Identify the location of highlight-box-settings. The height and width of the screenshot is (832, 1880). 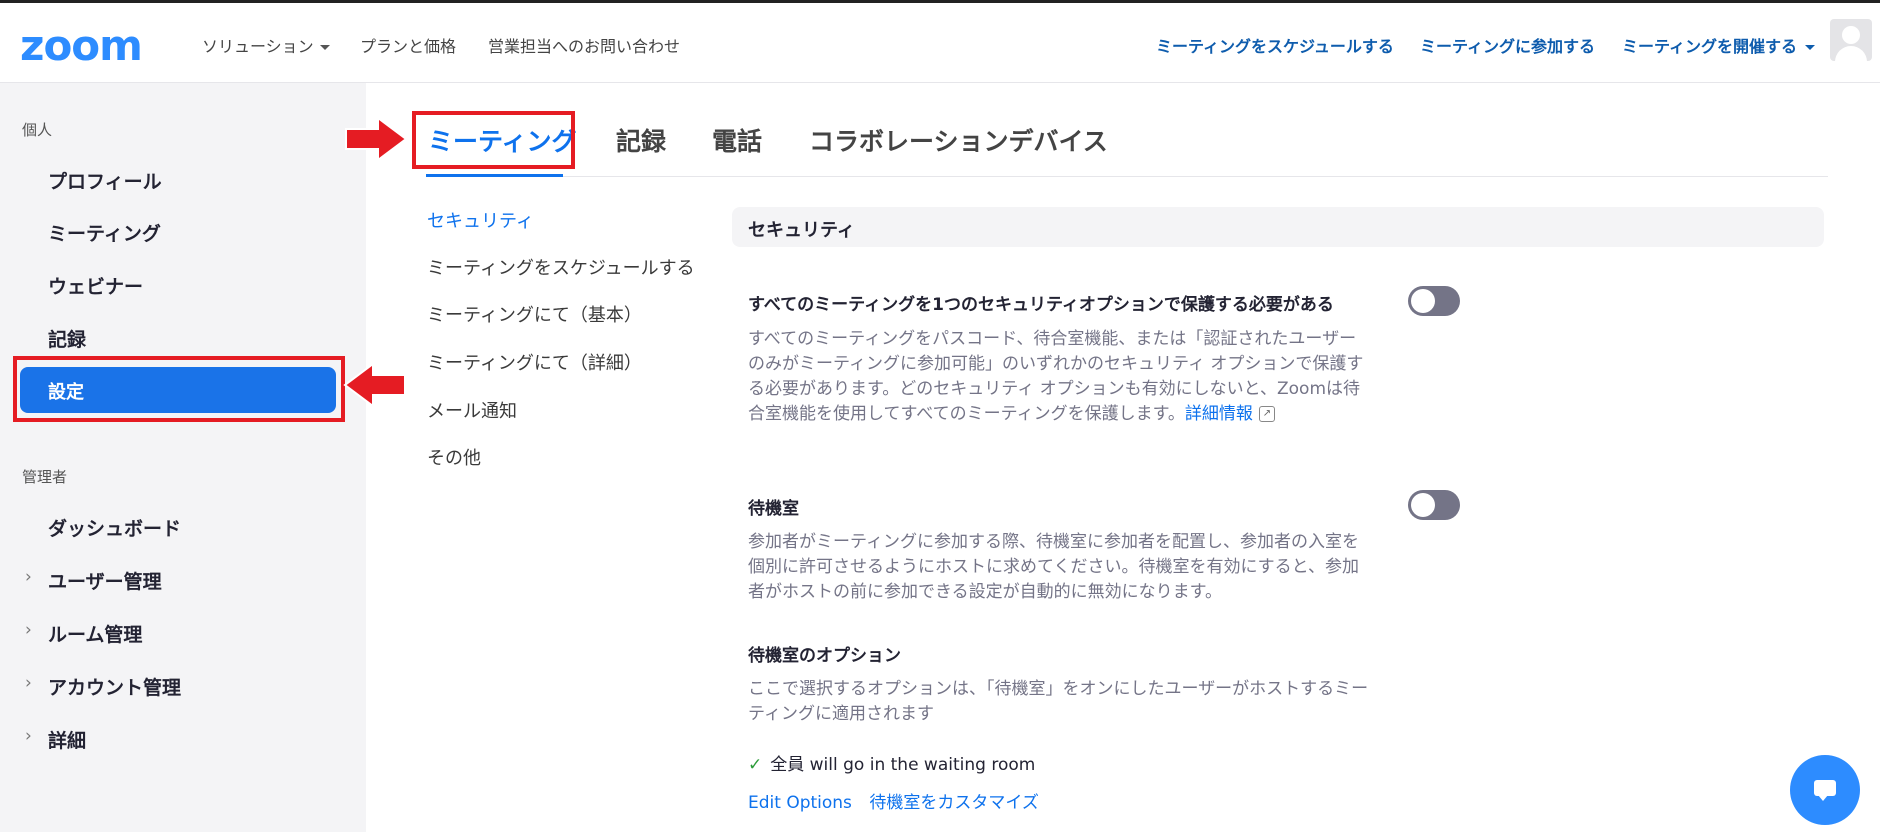
(179, 389).